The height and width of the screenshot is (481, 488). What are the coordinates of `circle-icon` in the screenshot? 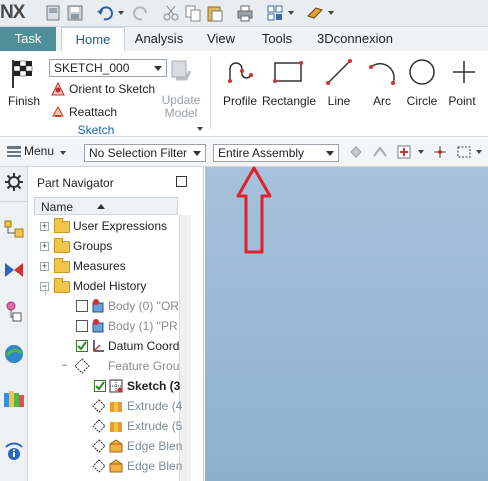 It's located at (422, 72).